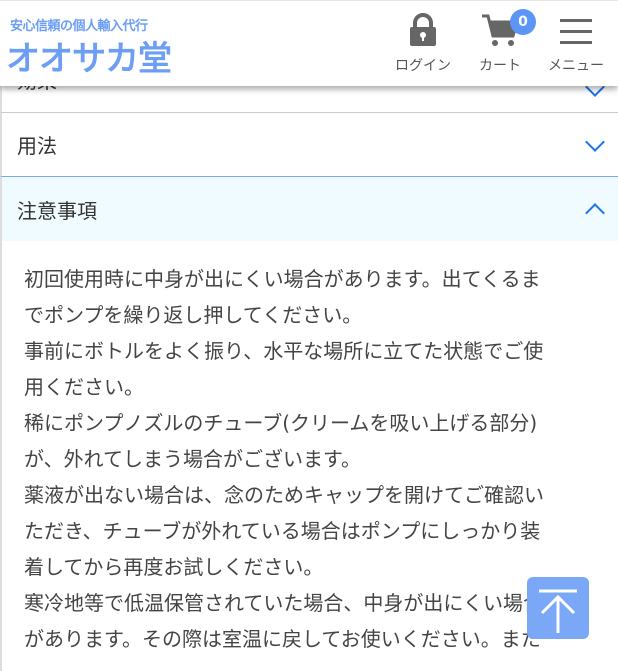 Image resolution: width=618 pixels, height=671 pixels. What do you see at coordinates (37, 146) in the screenshot?
I see `accordion-label: 用法` at bounding box center [37, 146].